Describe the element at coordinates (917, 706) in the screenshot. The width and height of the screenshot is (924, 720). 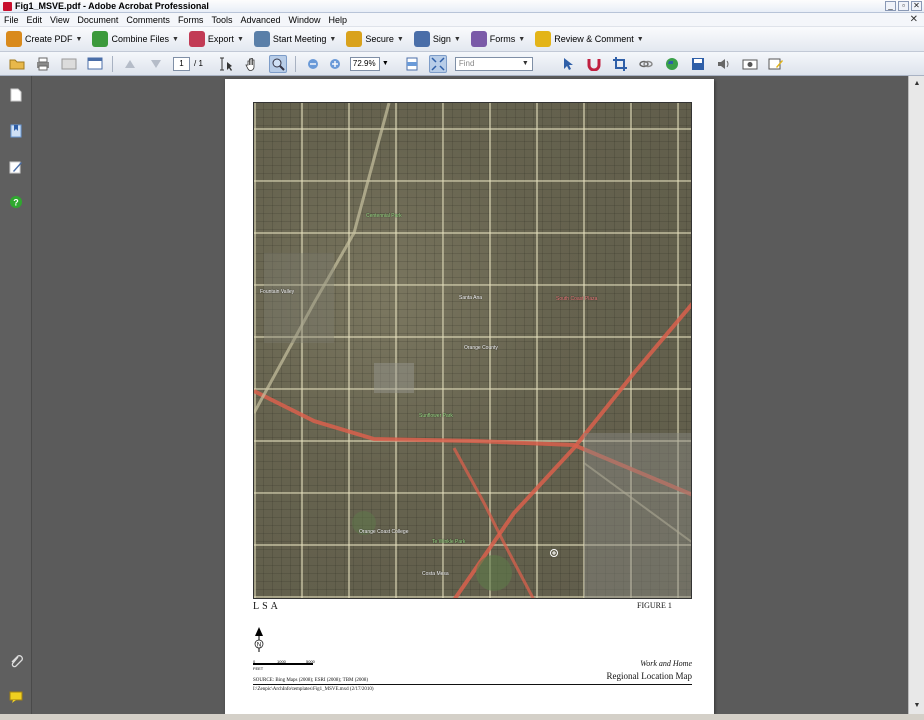
I see `scroll-down-icon: ▼` at that location.